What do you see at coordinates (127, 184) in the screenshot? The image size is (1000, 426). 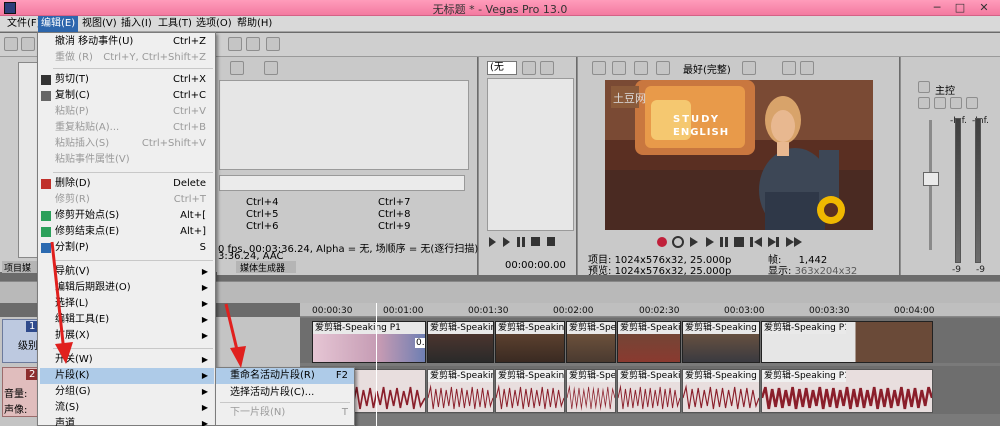 I see `menu-item-delete: 删除(D) Delete` at bounding box center [127, 184].